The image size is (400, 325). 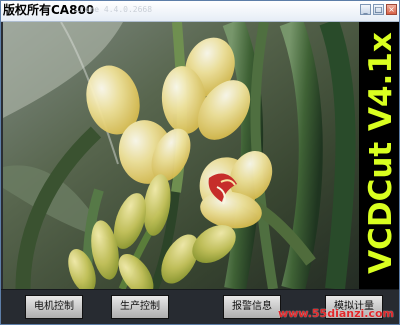 I want to click on window-controls: _ □ ×, so click(x=378, y=9).